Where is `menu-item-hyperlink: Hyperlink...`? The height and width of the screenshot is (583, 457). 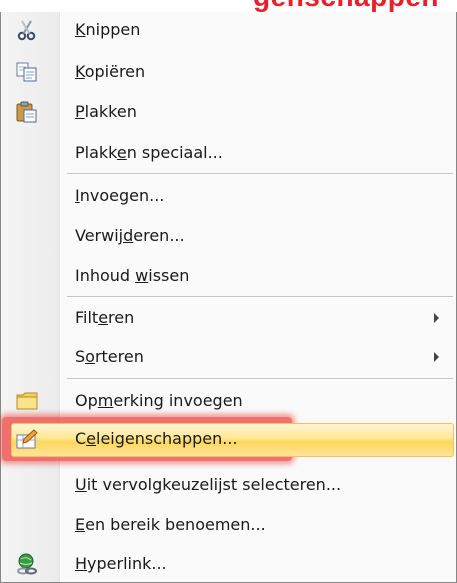 menu-item-hyperlink: Hyperlink... is located at coordinates (228, 564).